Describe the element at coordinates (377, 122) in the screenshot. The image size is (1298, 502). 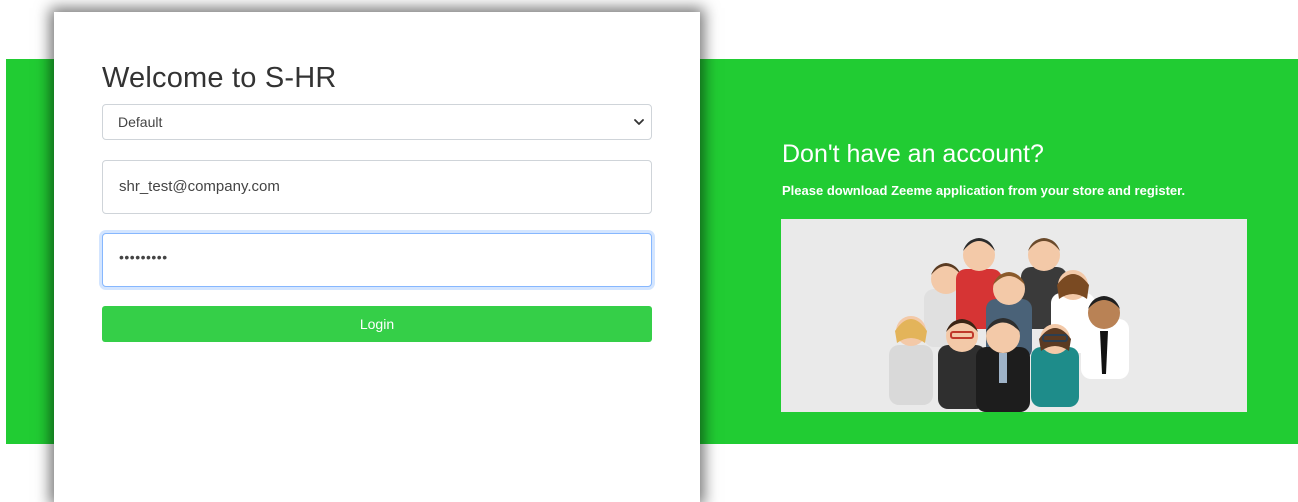
I see `company-select: Default` at that location.